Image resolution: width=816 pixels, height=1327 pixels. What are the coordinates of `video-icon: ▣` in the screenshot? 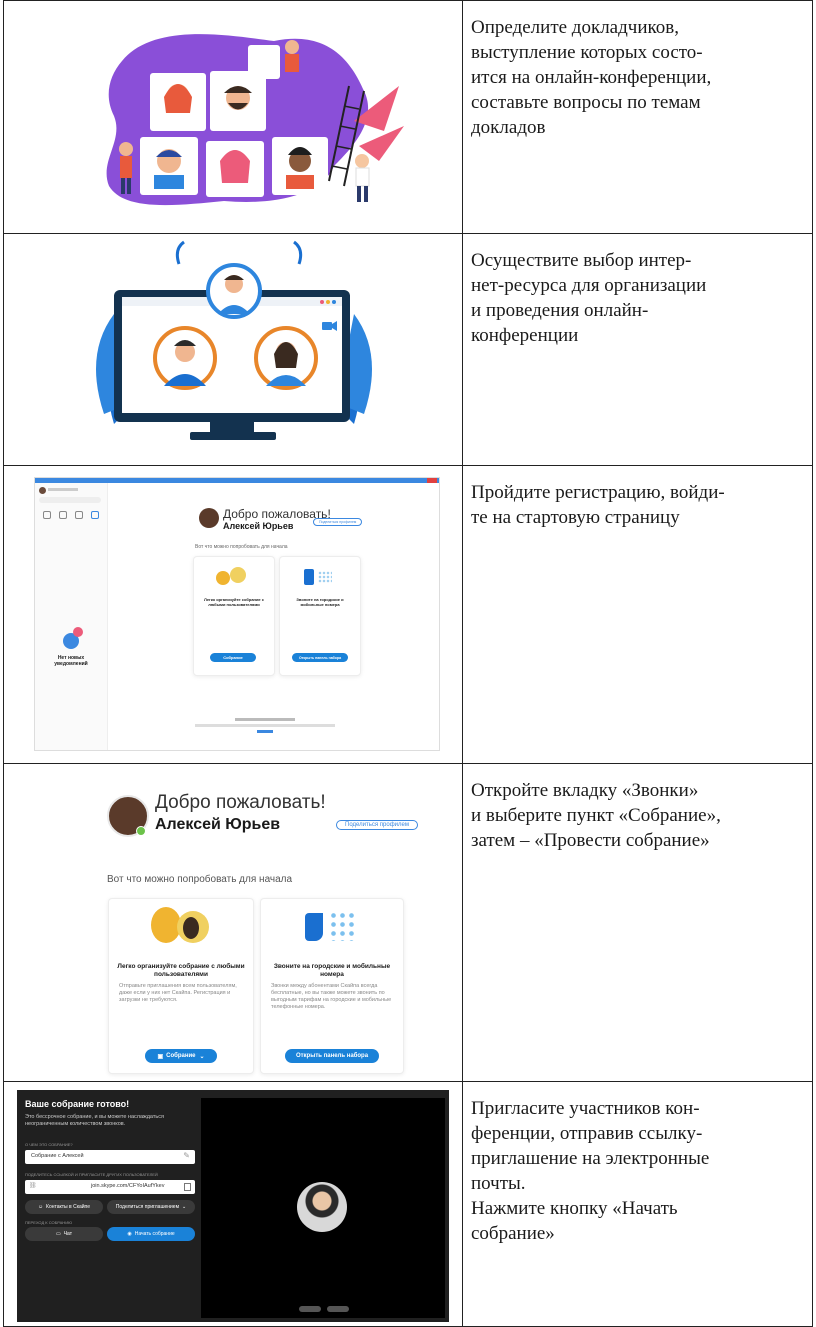 It's located at (160, 1056).